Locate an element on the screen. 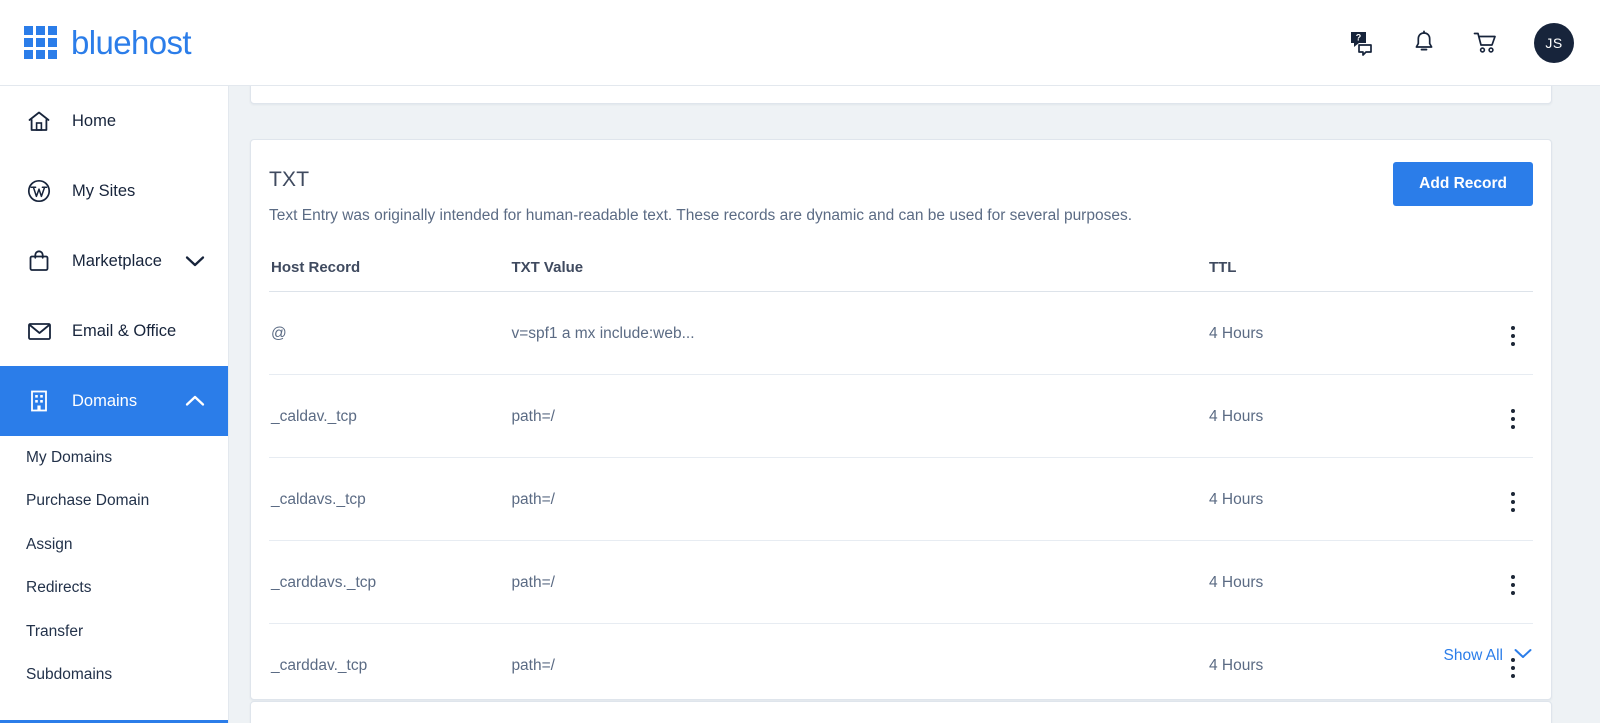 This screenshot has width=1600, height=723. table-row: _caldav._tcp path=/ 4 Hours is located at coordinates (901, 416).